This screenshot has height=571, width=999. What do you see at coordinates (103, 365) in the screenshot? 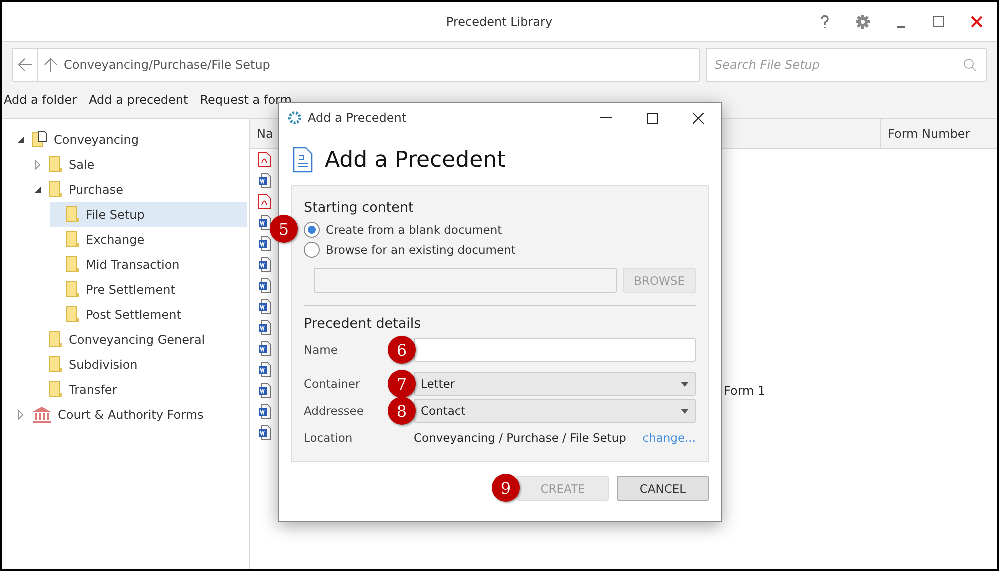
I see `tree-label: Subdivision` at bounding box center [103, 365].